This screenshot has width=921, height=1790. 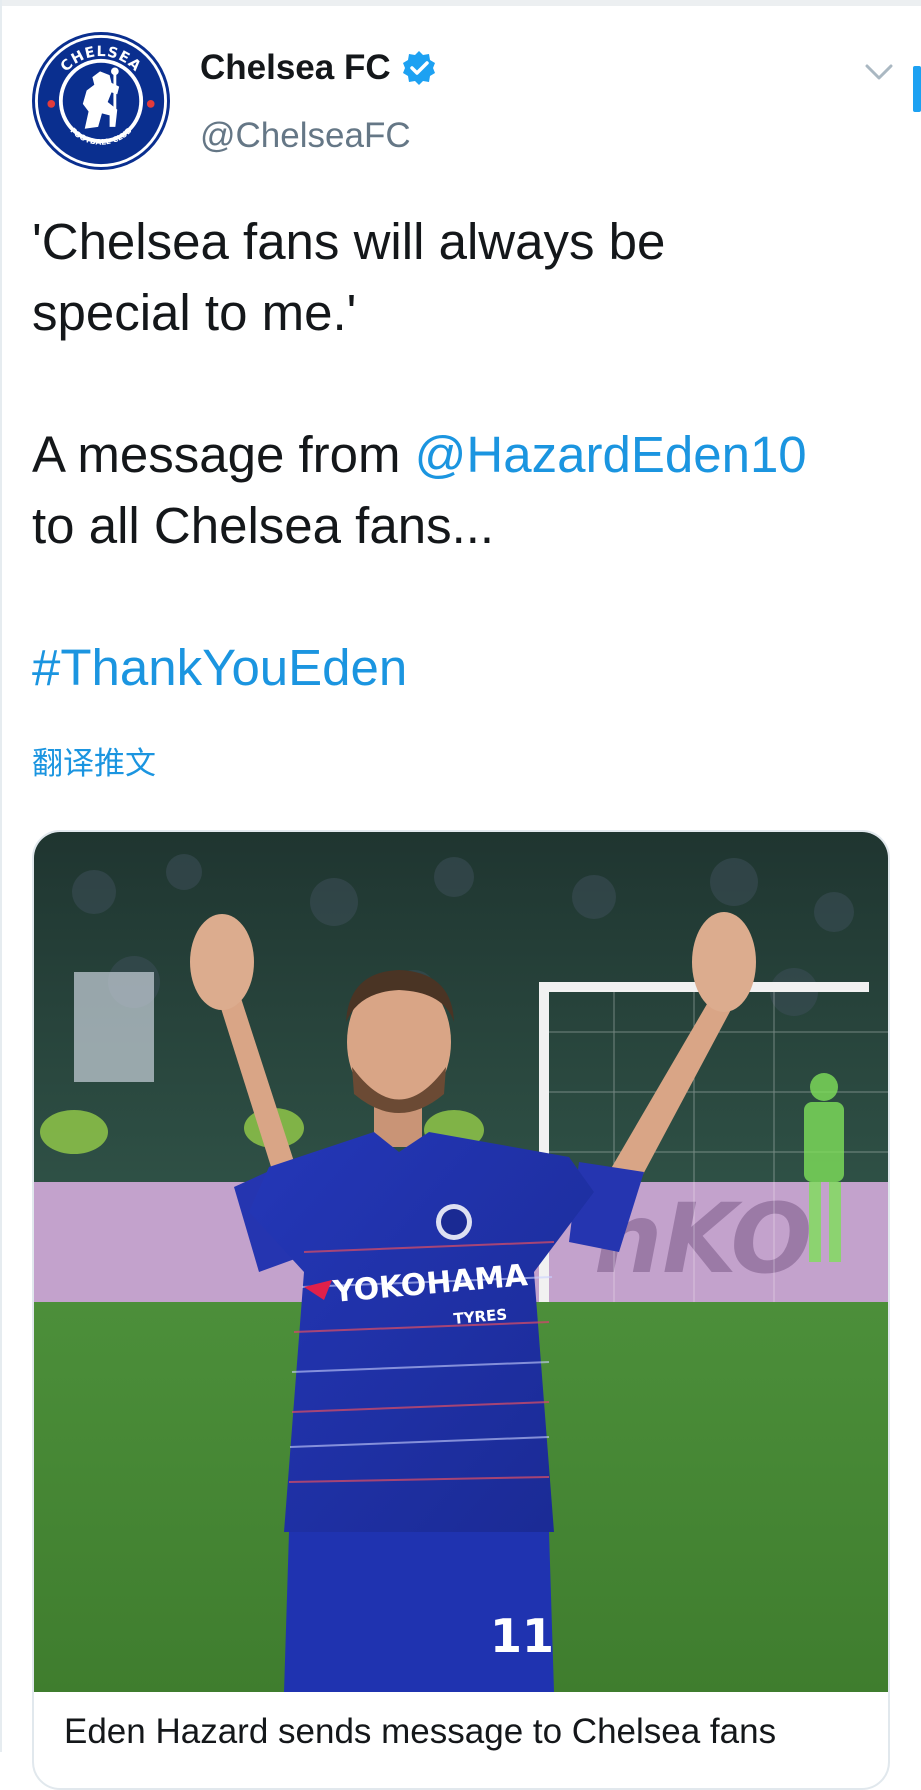 What do you see at coordinates (917, 89) in the screenshot?
I see `scroll-indicator` at bounding box center [917, 89].